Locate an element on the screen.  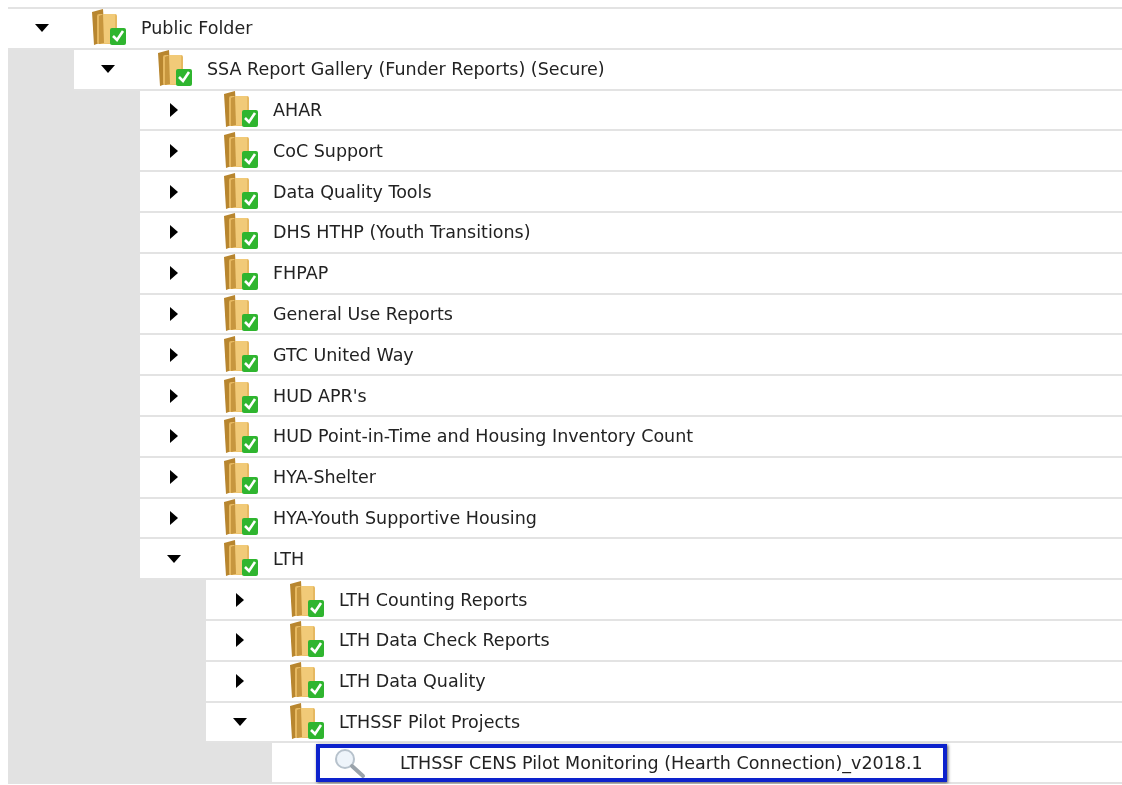
report-item: LTHSSF CENS Pilot Monitoring (Hearth Connection)_v2018.1 is located at coordinates (631, 762).